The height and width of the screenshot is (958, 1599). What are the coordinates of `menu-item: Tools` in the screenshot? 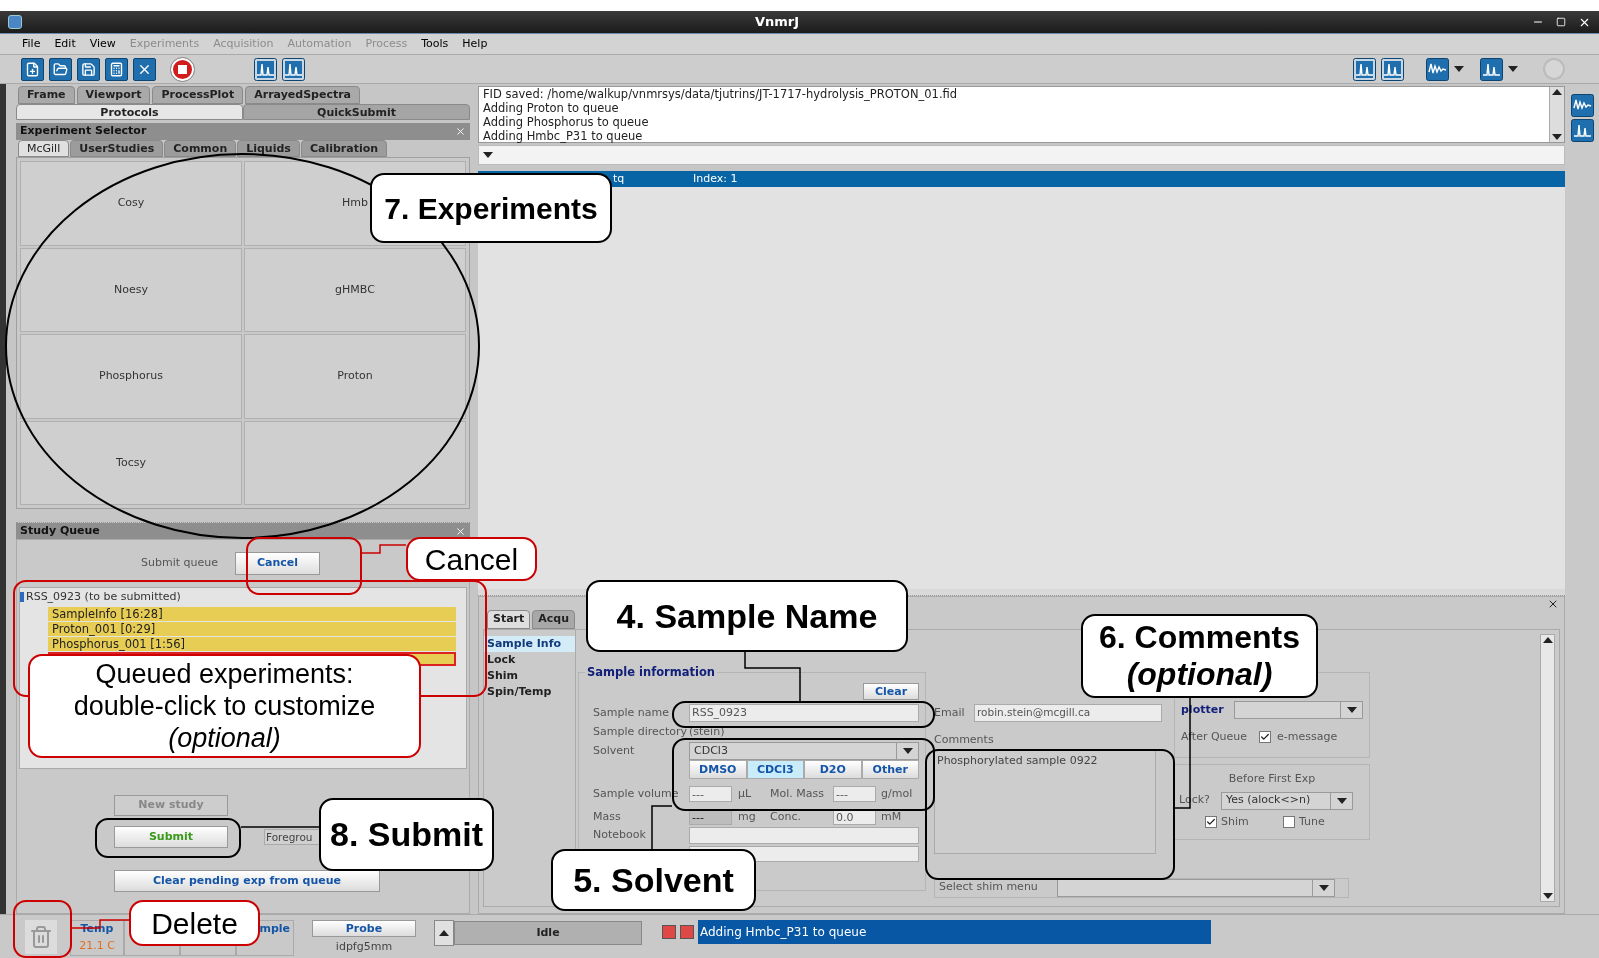 It's located at (435, 44).